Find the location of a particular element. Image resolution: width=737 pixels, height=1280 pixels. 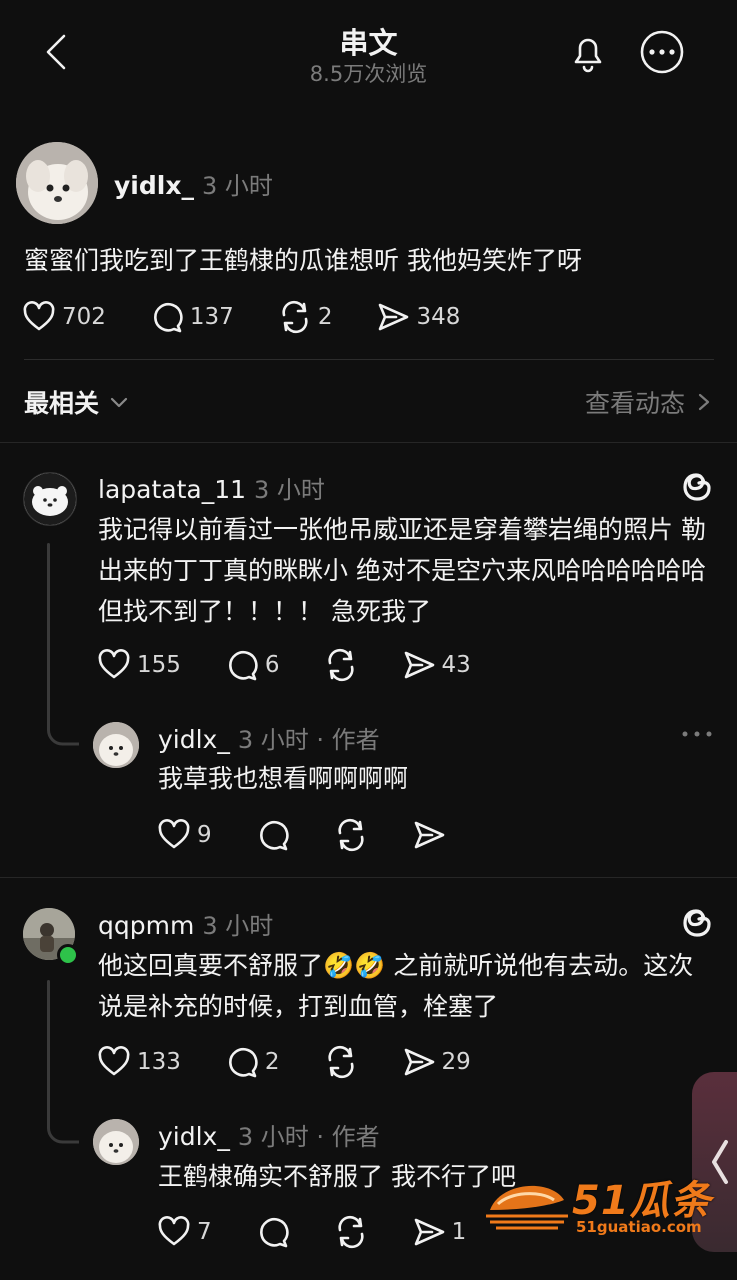

share-count: 348 is located at coordinates (438, 317).